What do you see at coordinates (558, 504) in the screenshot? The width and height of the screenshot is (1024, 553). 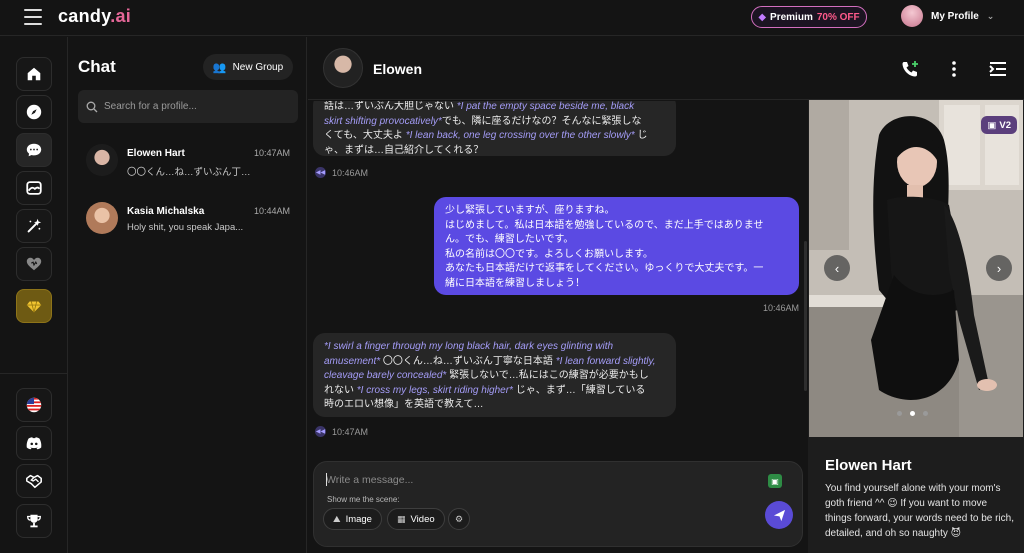 I see `message-composer: ▣ Show me the scene: ⛰ Image ▦ Video ⚙` at bounding box center [558, 504].